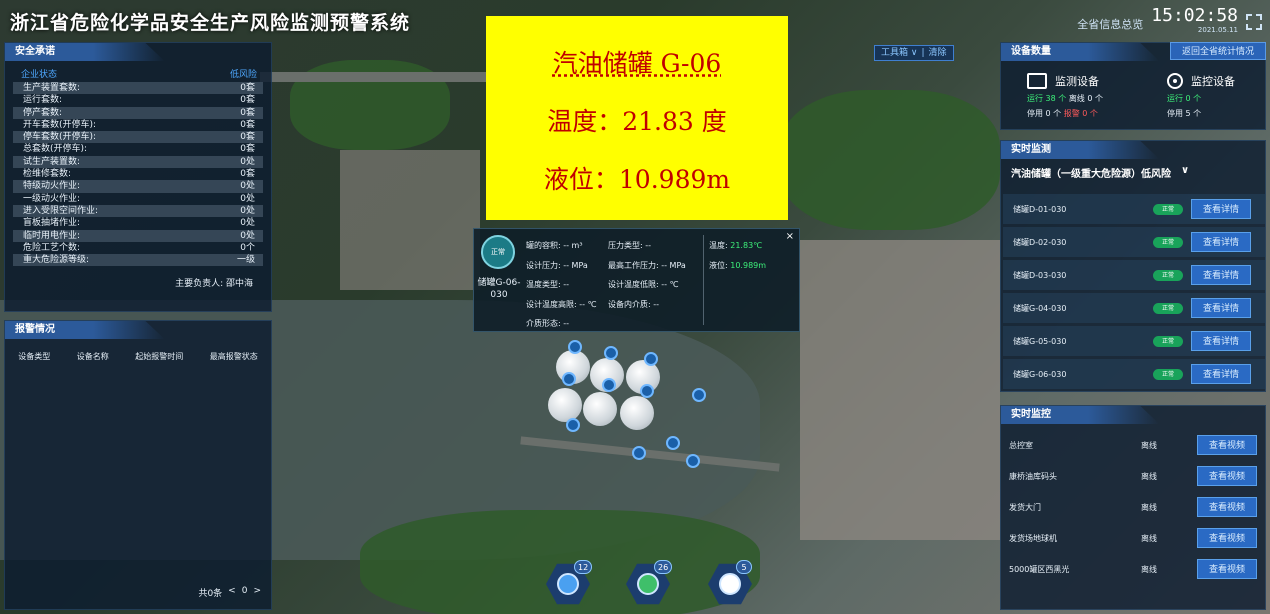  I want to click on video-running: 运行 0 个, so click(1184, 98).